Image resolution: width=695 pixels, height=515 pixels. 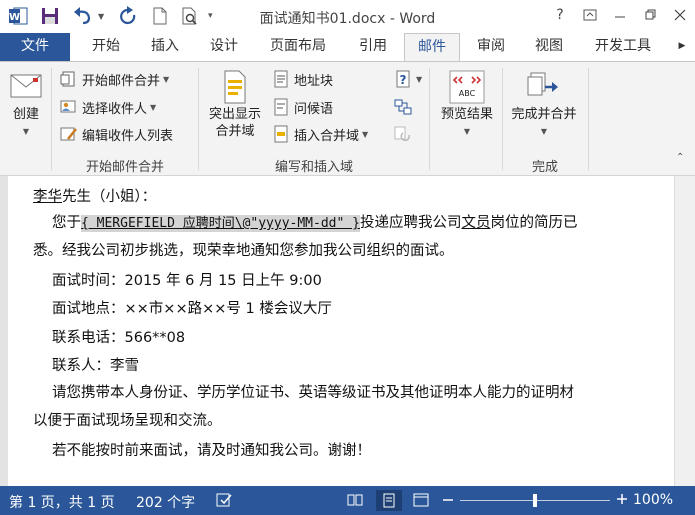 What do you see at coordinates (373, 47) in the screenshot?
I see `tab-references: 引用` at bounding box center [373, 47].